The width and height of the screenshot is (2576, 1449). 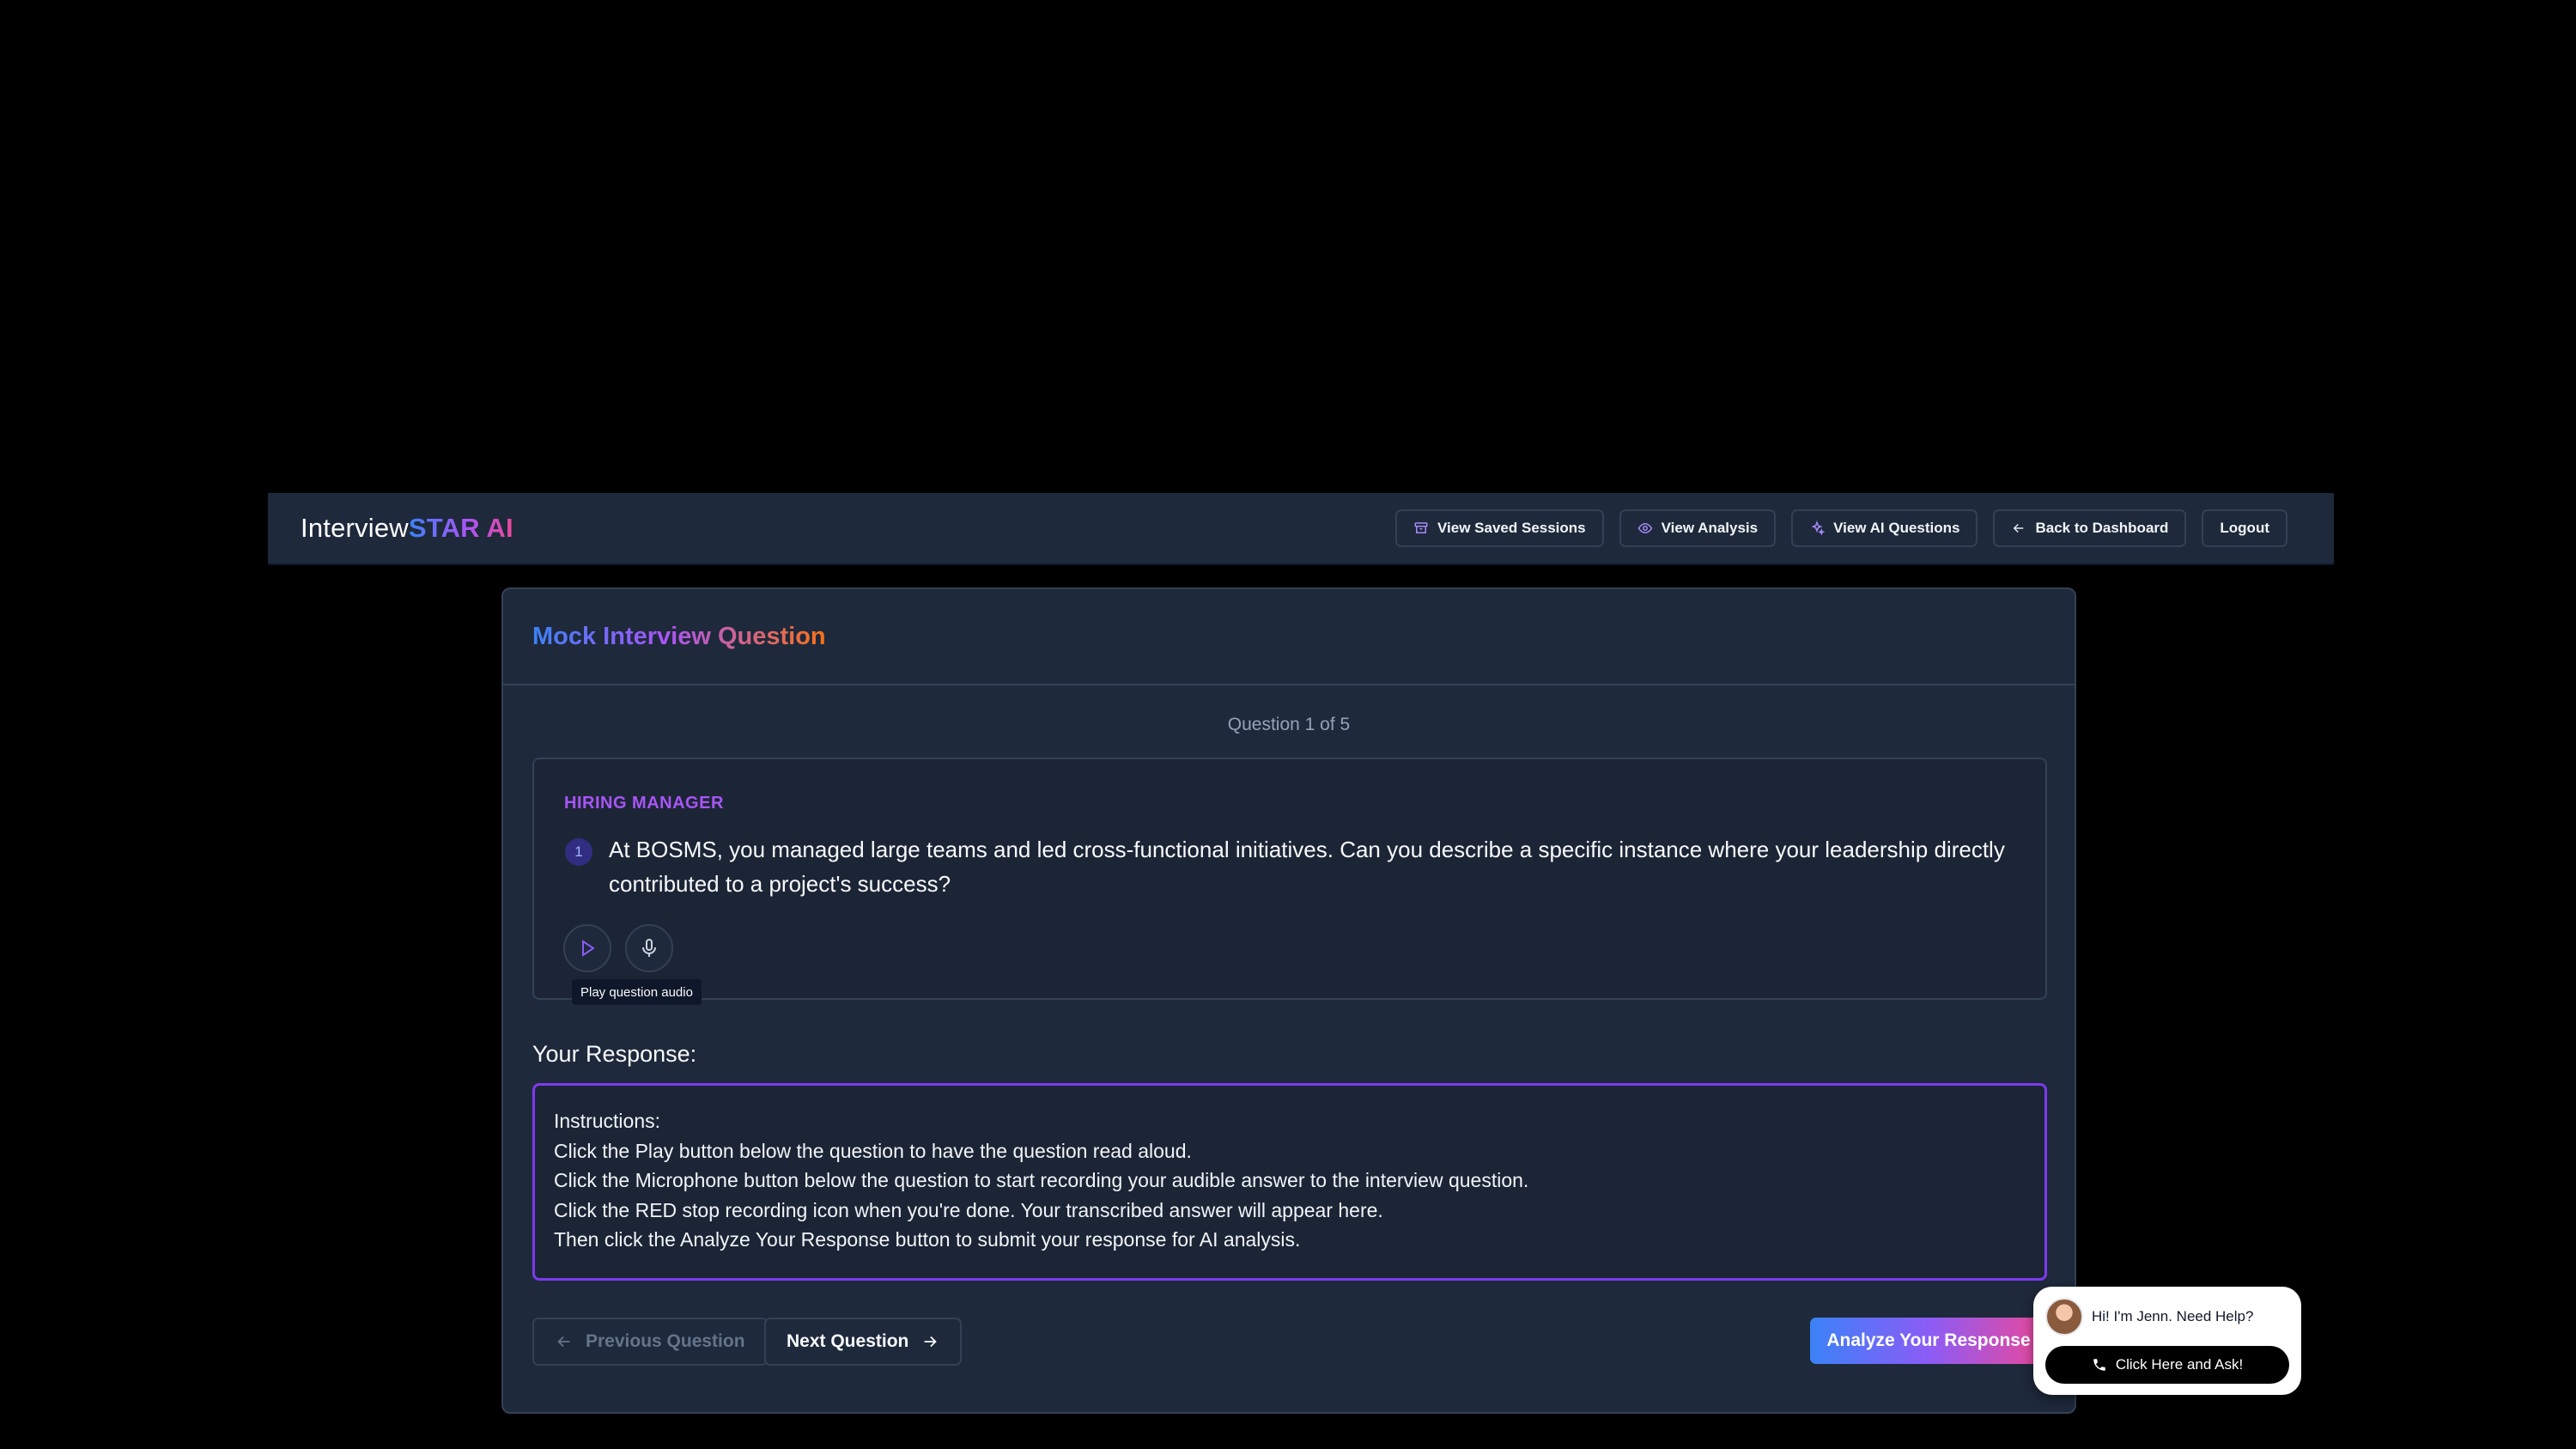 I want to click on ask-assistant-label: Click Here and Ask!, so click(x=2179, y=1364).